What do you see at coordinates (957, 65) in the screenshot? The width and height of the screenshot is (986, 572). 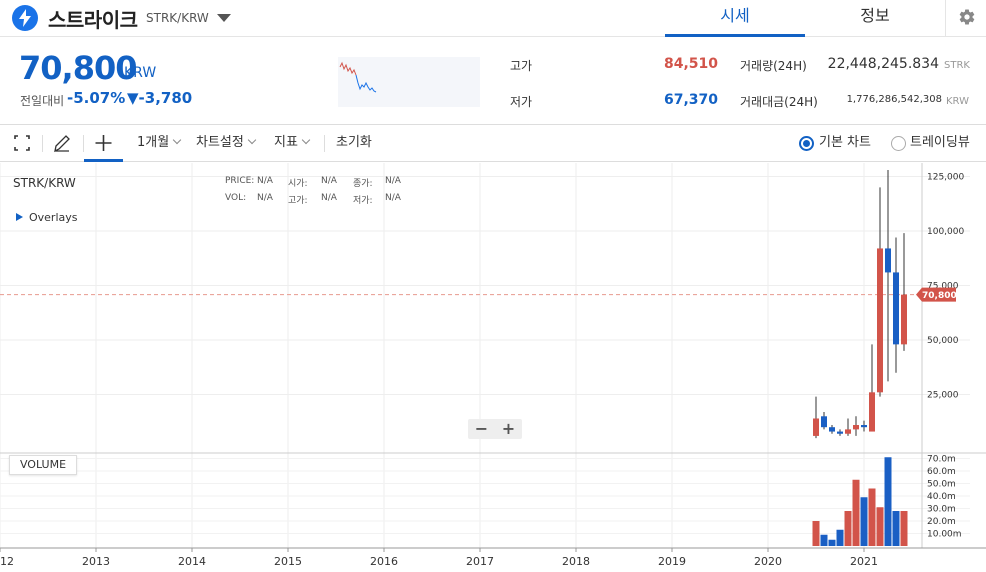 I see `volume-24h-unit: STRK` at bounding box center [957, 65].